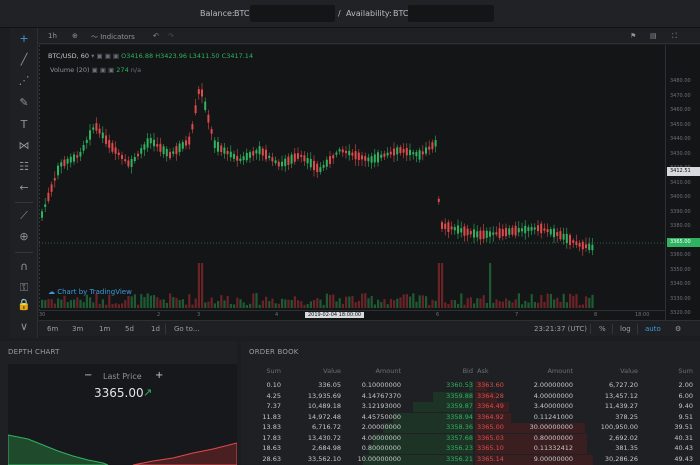 The height and width of the screenshot is (465, 700). What do you see at coordinates (104, 329) in the screenshot?
I see `range-1m: 1m` at bounding box center [104, 329].